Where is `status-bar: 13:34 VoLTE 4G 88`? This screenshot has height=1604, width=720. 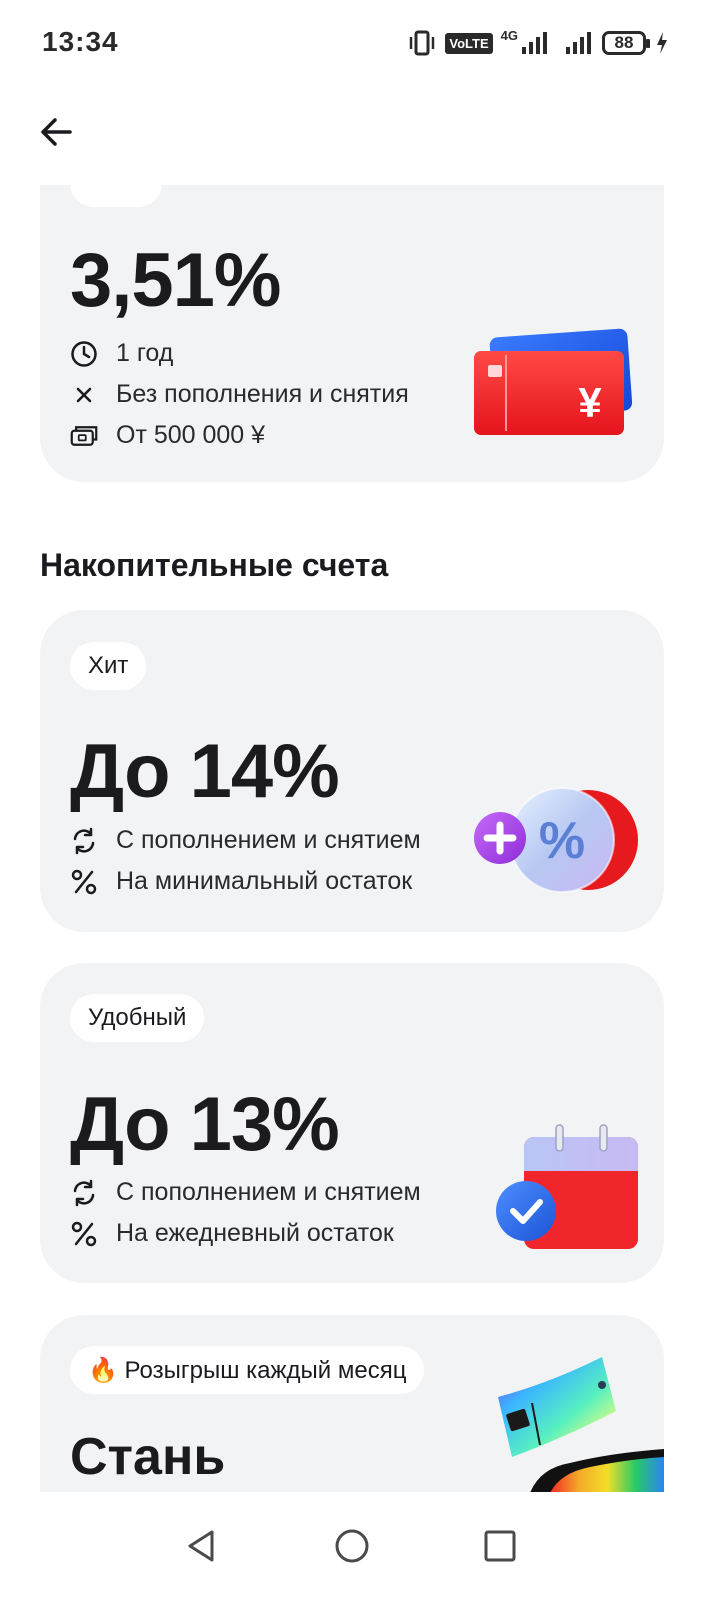 status-bar: 13:34 VoLTE 4G 88 is located at coordinates (360, 44).